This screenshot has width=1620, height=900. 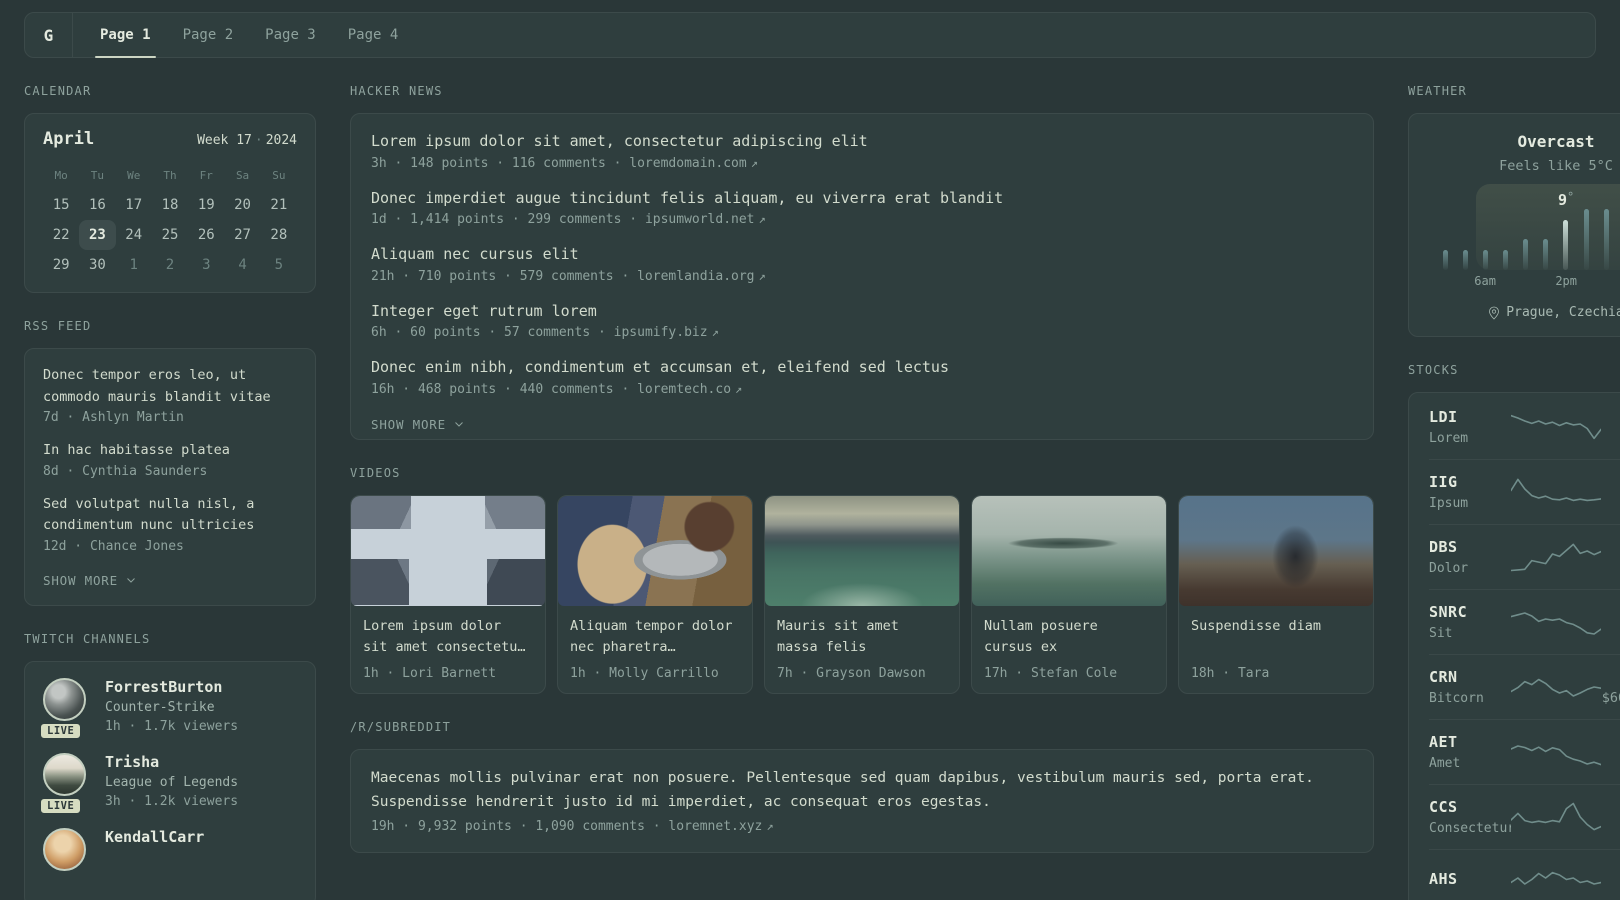 What do you see at coordinates (1485, 281) in the screenshot?
I see `weather-time-label: 6am` at bounding box center [1485, 281].